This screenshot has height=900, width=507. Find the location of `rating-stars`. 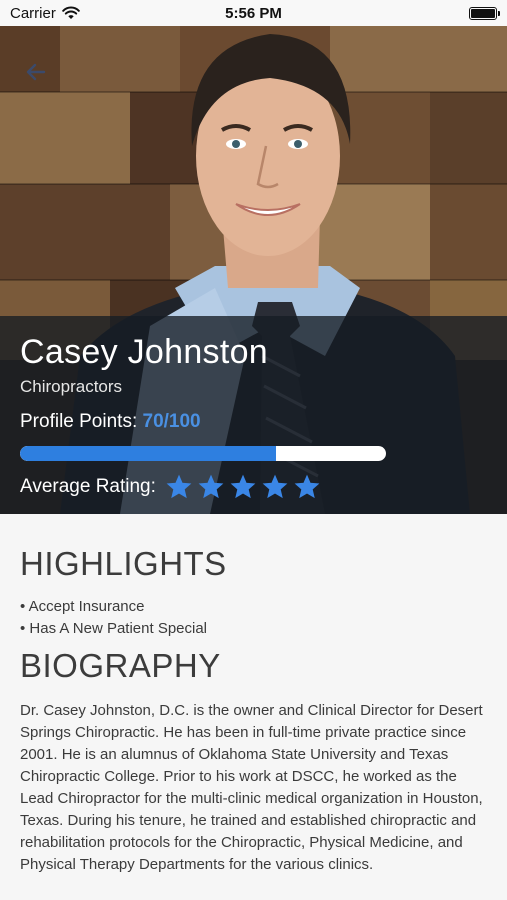

rating-stars is located at coordinates (243, 487).